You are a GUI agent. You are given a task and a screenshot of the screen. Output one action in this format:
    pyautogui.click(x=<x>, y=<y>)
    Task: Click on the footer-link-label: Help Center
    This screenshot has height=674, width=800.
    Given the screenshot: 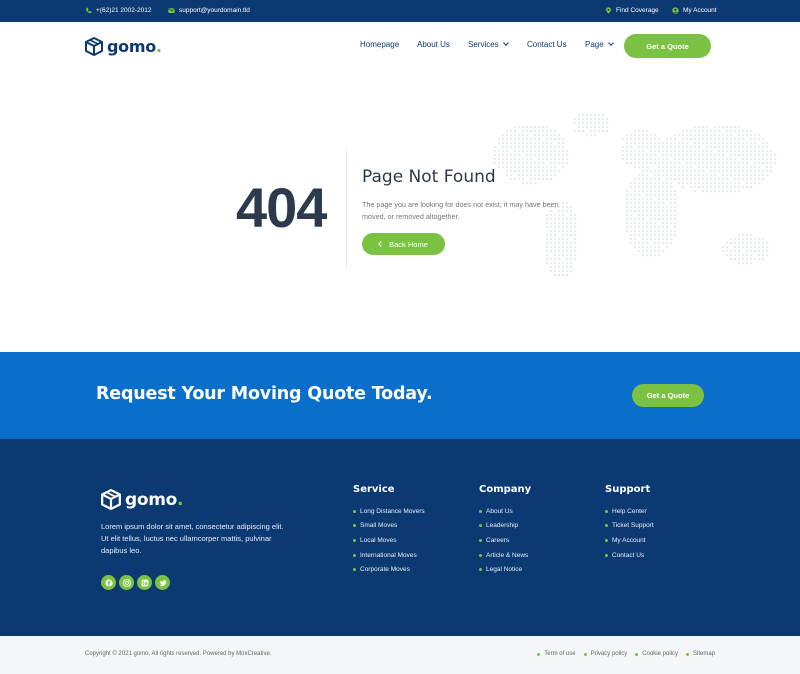 What is the action you would take?
    pyautogui.click(x=629, y=511)
    